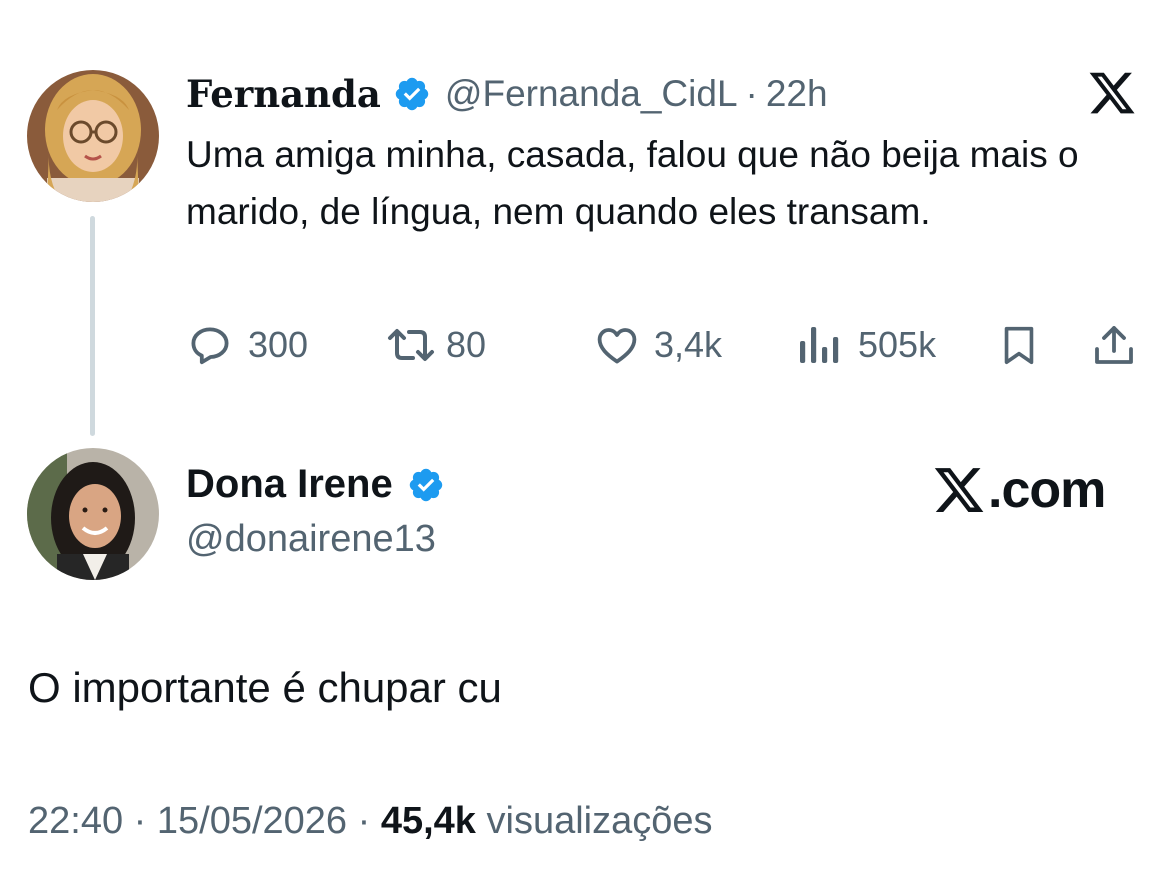 The image size is (1170, 892). What do you see at coordinates (688, 344) in the screenshot?
I see `like-count: 3,4k` at bounding box center [688, 344].